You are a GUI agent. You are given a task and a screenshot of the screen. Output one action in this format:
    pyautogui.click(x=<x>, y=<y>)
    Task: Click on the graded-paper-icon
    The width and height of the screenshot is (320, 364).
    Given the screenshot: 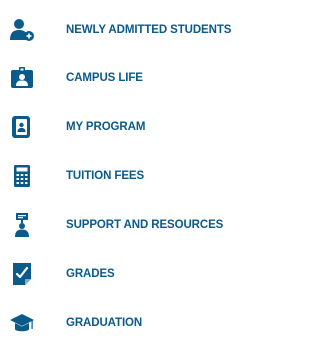 What is the action you would take?
    pyautogui.click(x=22, y=274)
    